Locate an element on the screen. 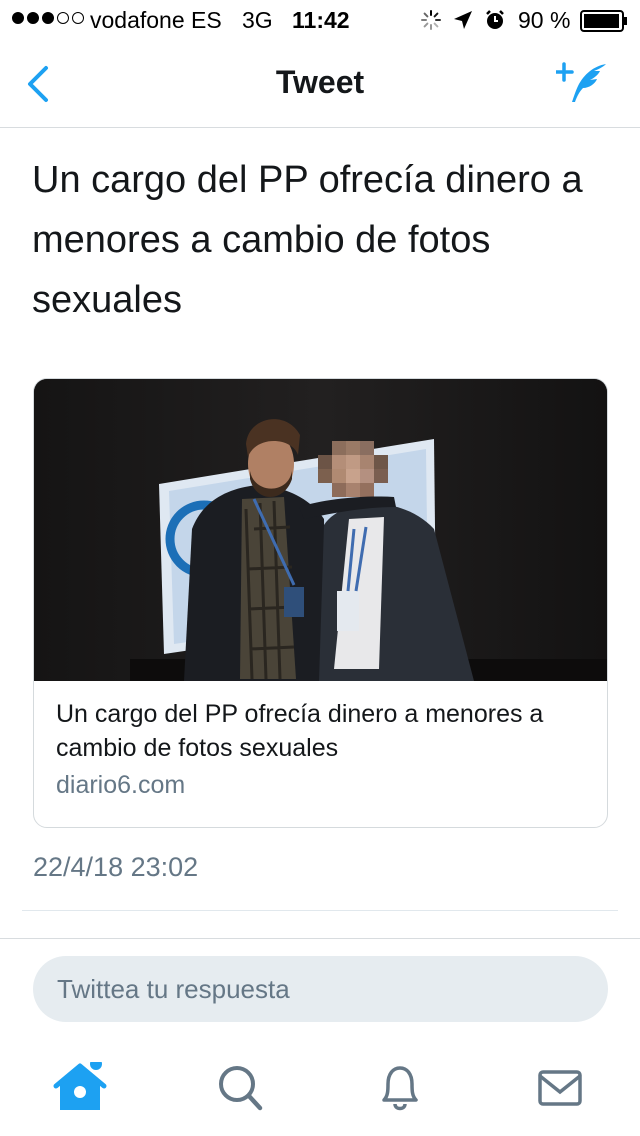 The width and height of the screenshot is (640, 1136). tab-bar is located at coordinates (320, 1088).